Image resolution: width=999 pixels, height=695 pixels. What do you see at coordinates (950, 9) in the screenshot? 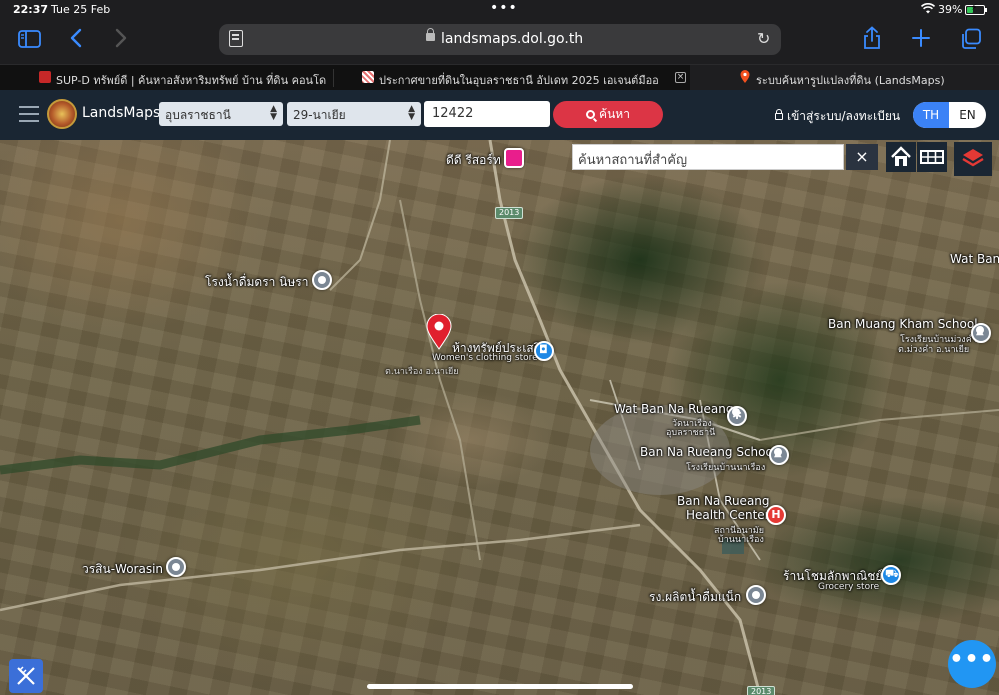
I see `battery-percent: 39%` at bounding box center [950, 9].